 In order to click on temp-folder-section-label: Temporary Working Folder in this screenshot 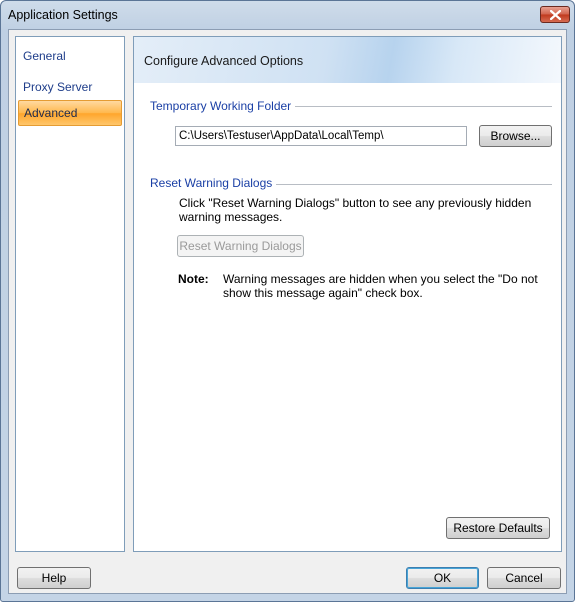, I will do `click(223, 106)`.